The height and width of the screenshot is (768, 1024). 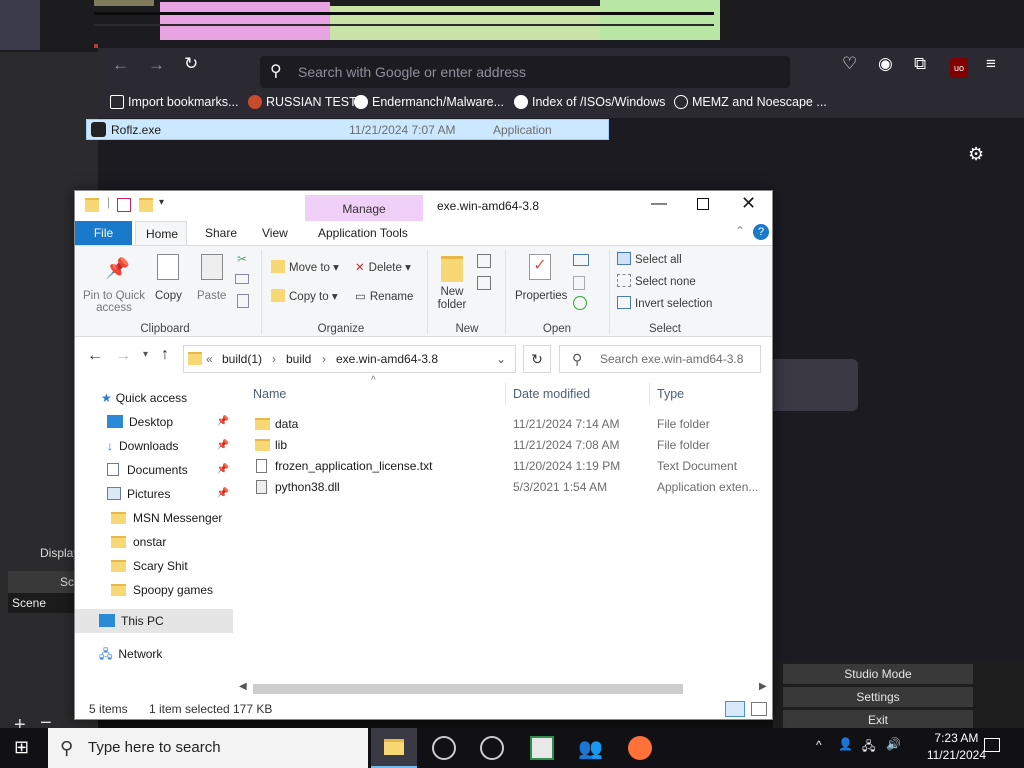 What do you see at coordinates (991, 64) in the screenshot?
I see `menu-icon: ≡` at bounding box center [991, 64].